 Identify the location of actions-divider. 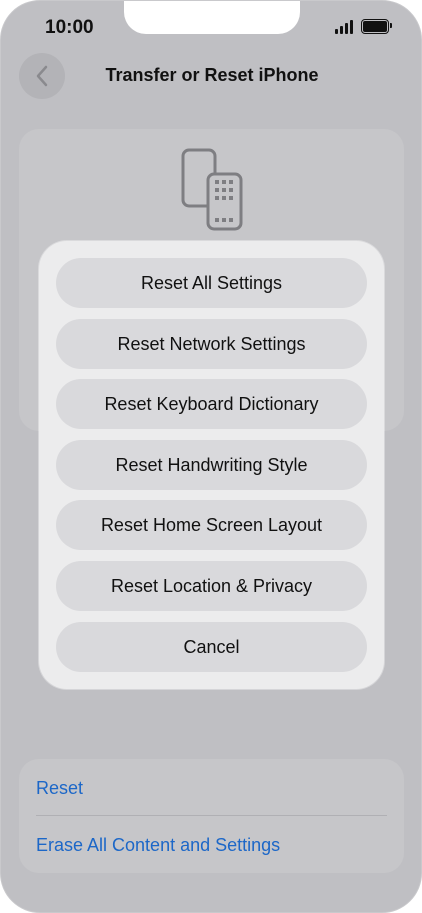
(211, 815).